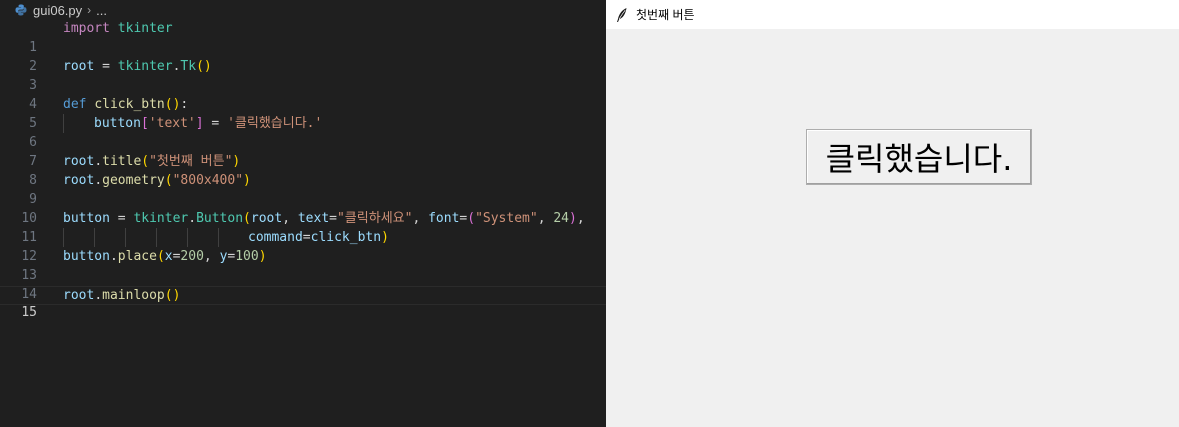 This screenshot has width=1179, height=427. I want to click on window-title: 첫번째 버튼, so click(665, 15).